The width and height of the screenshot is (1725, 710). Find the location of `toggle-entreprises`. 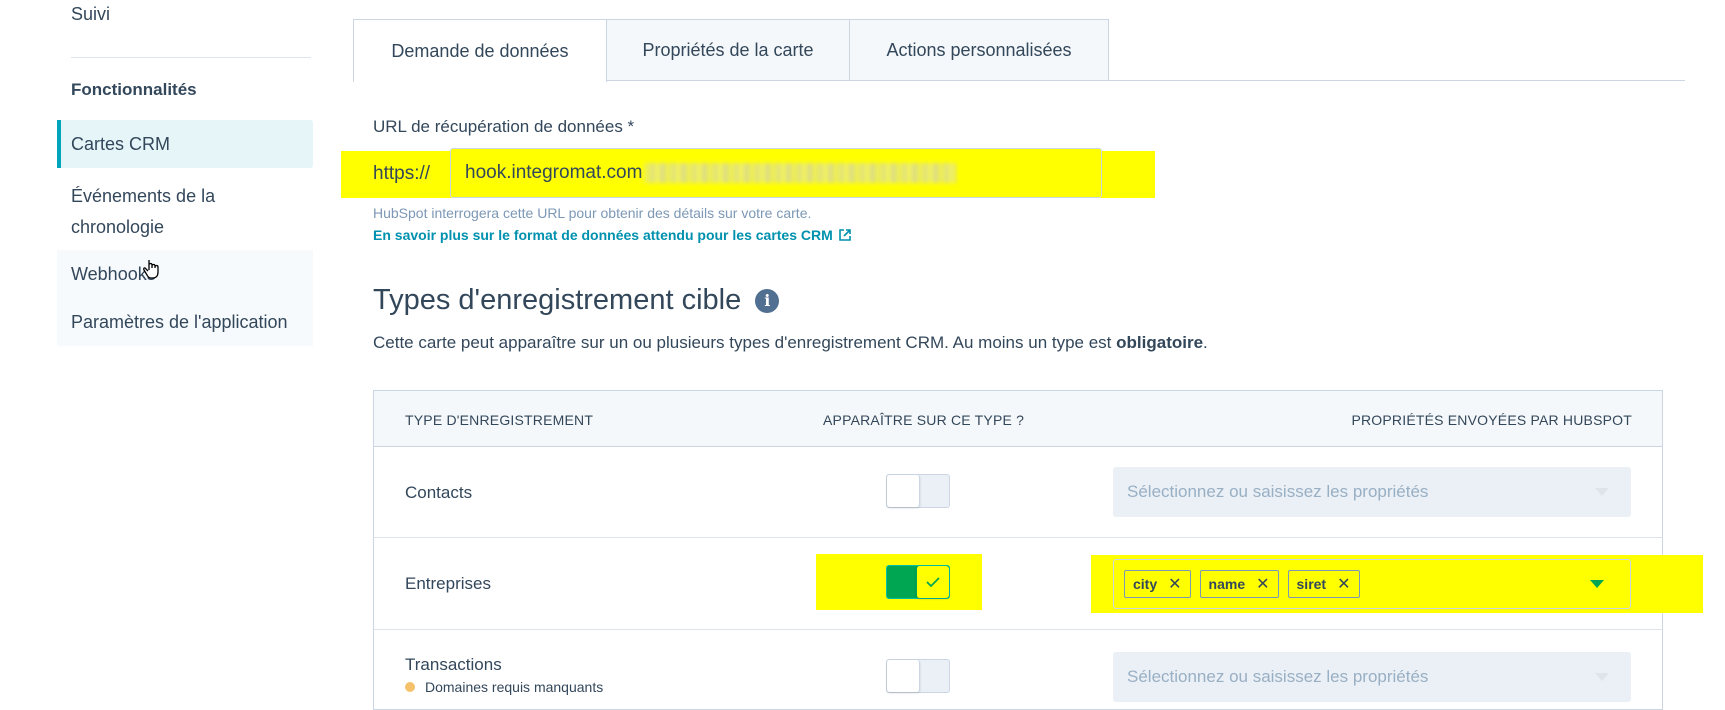

toggle-entreprises is located at coordinates (918, 582).